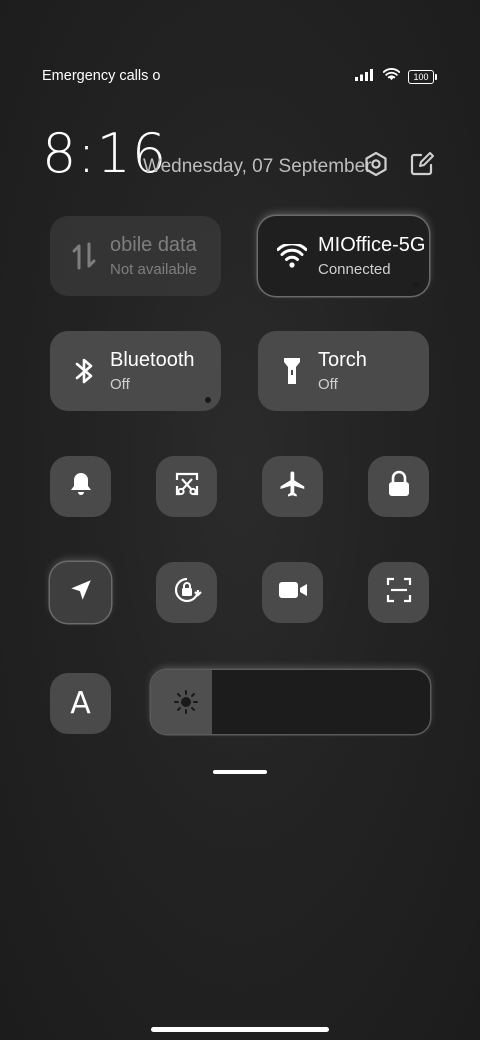  What do you see at coordinates (342, 360) in the screenshot?
I see `torch-title: Torch` at bounding box center [342, 360].